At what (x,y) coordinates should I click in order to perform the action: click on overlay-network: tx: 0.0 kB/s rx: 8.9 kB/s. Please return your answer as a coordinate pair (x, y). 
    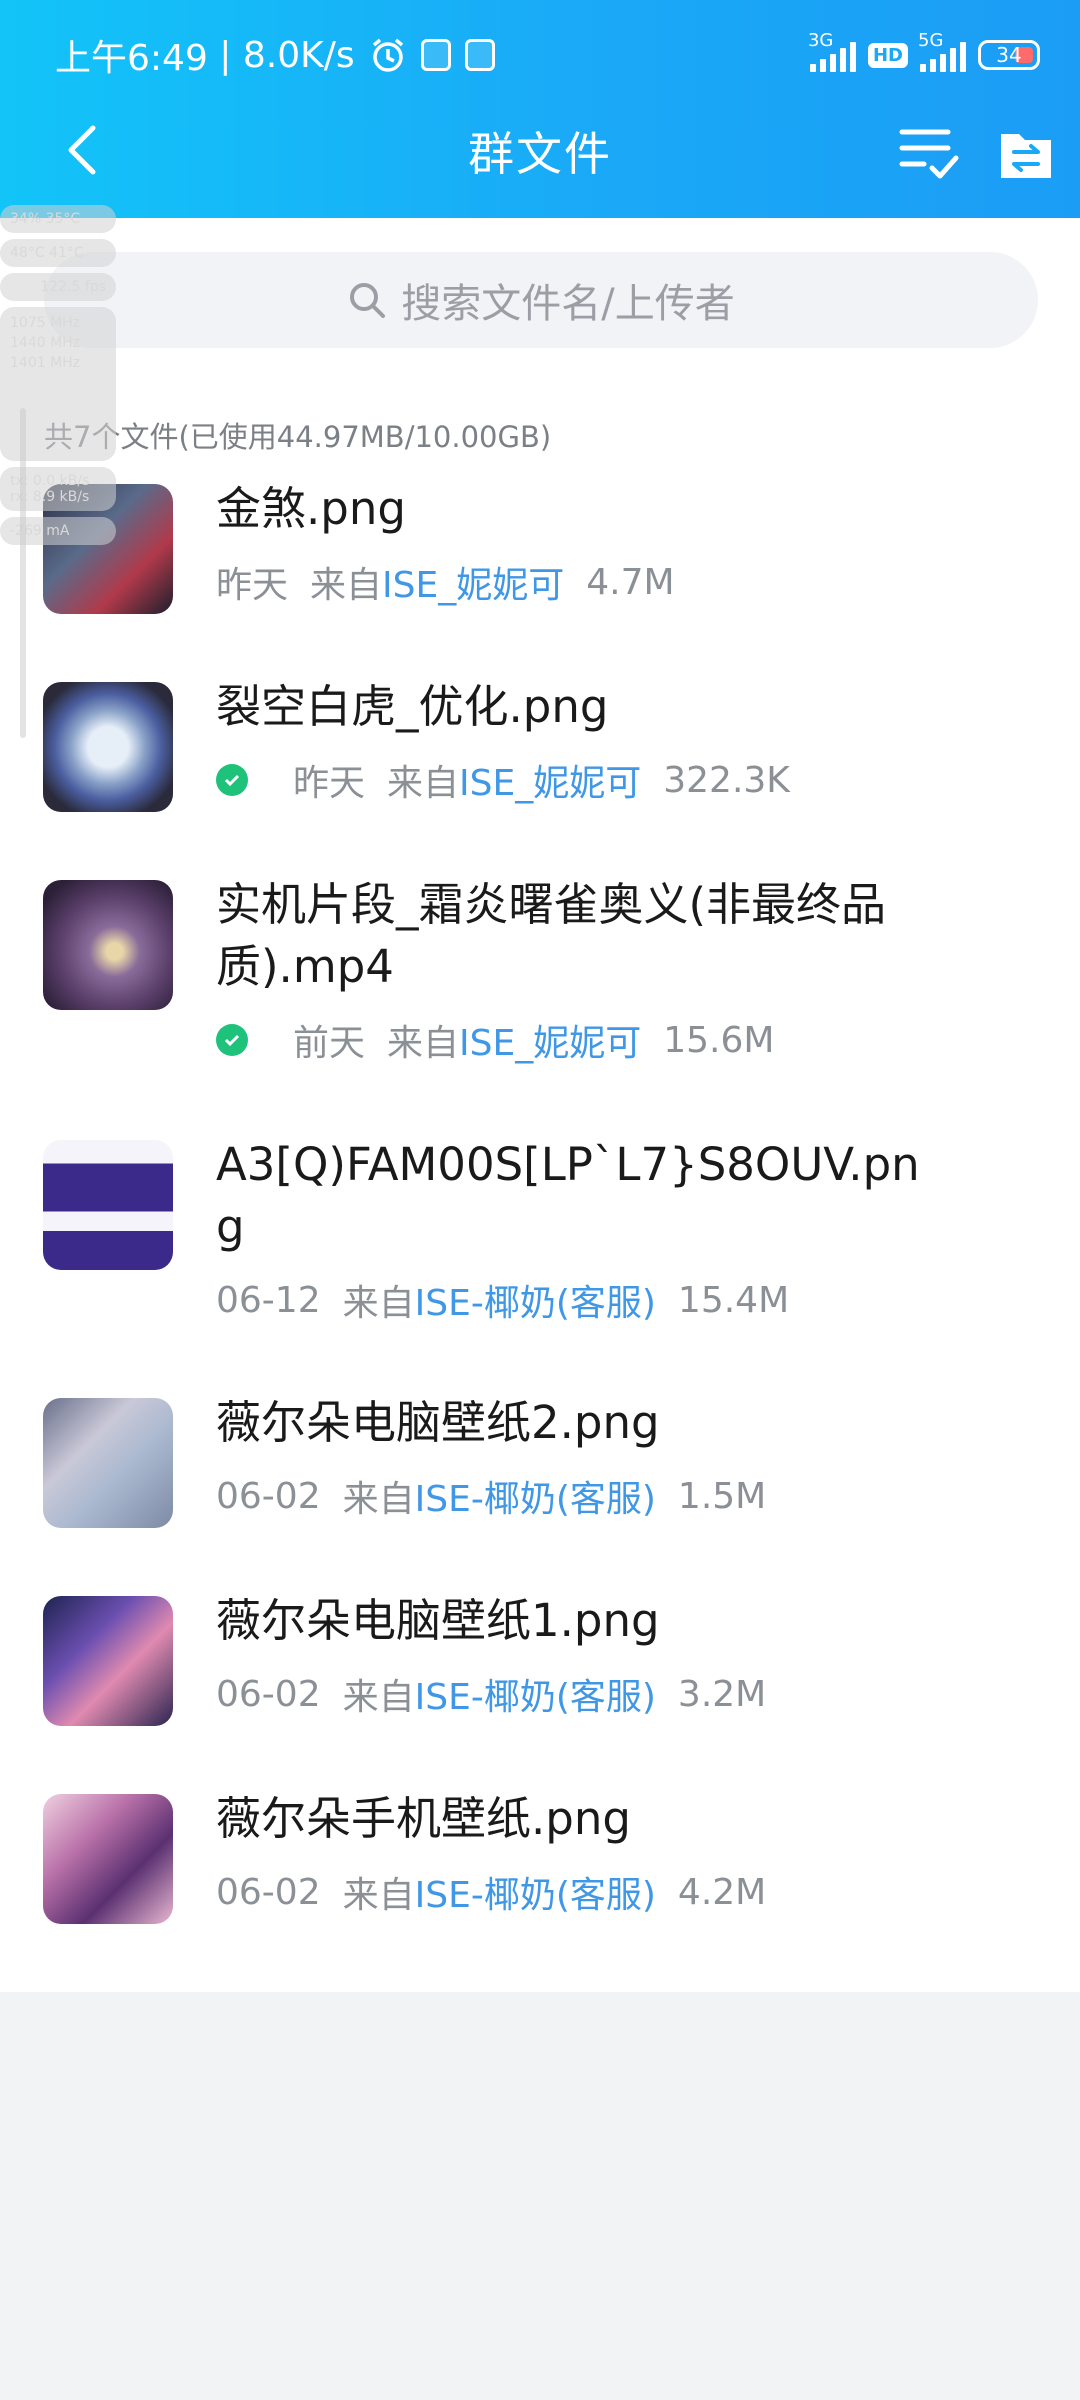
    Looking at the image, I should click on (58, 489).